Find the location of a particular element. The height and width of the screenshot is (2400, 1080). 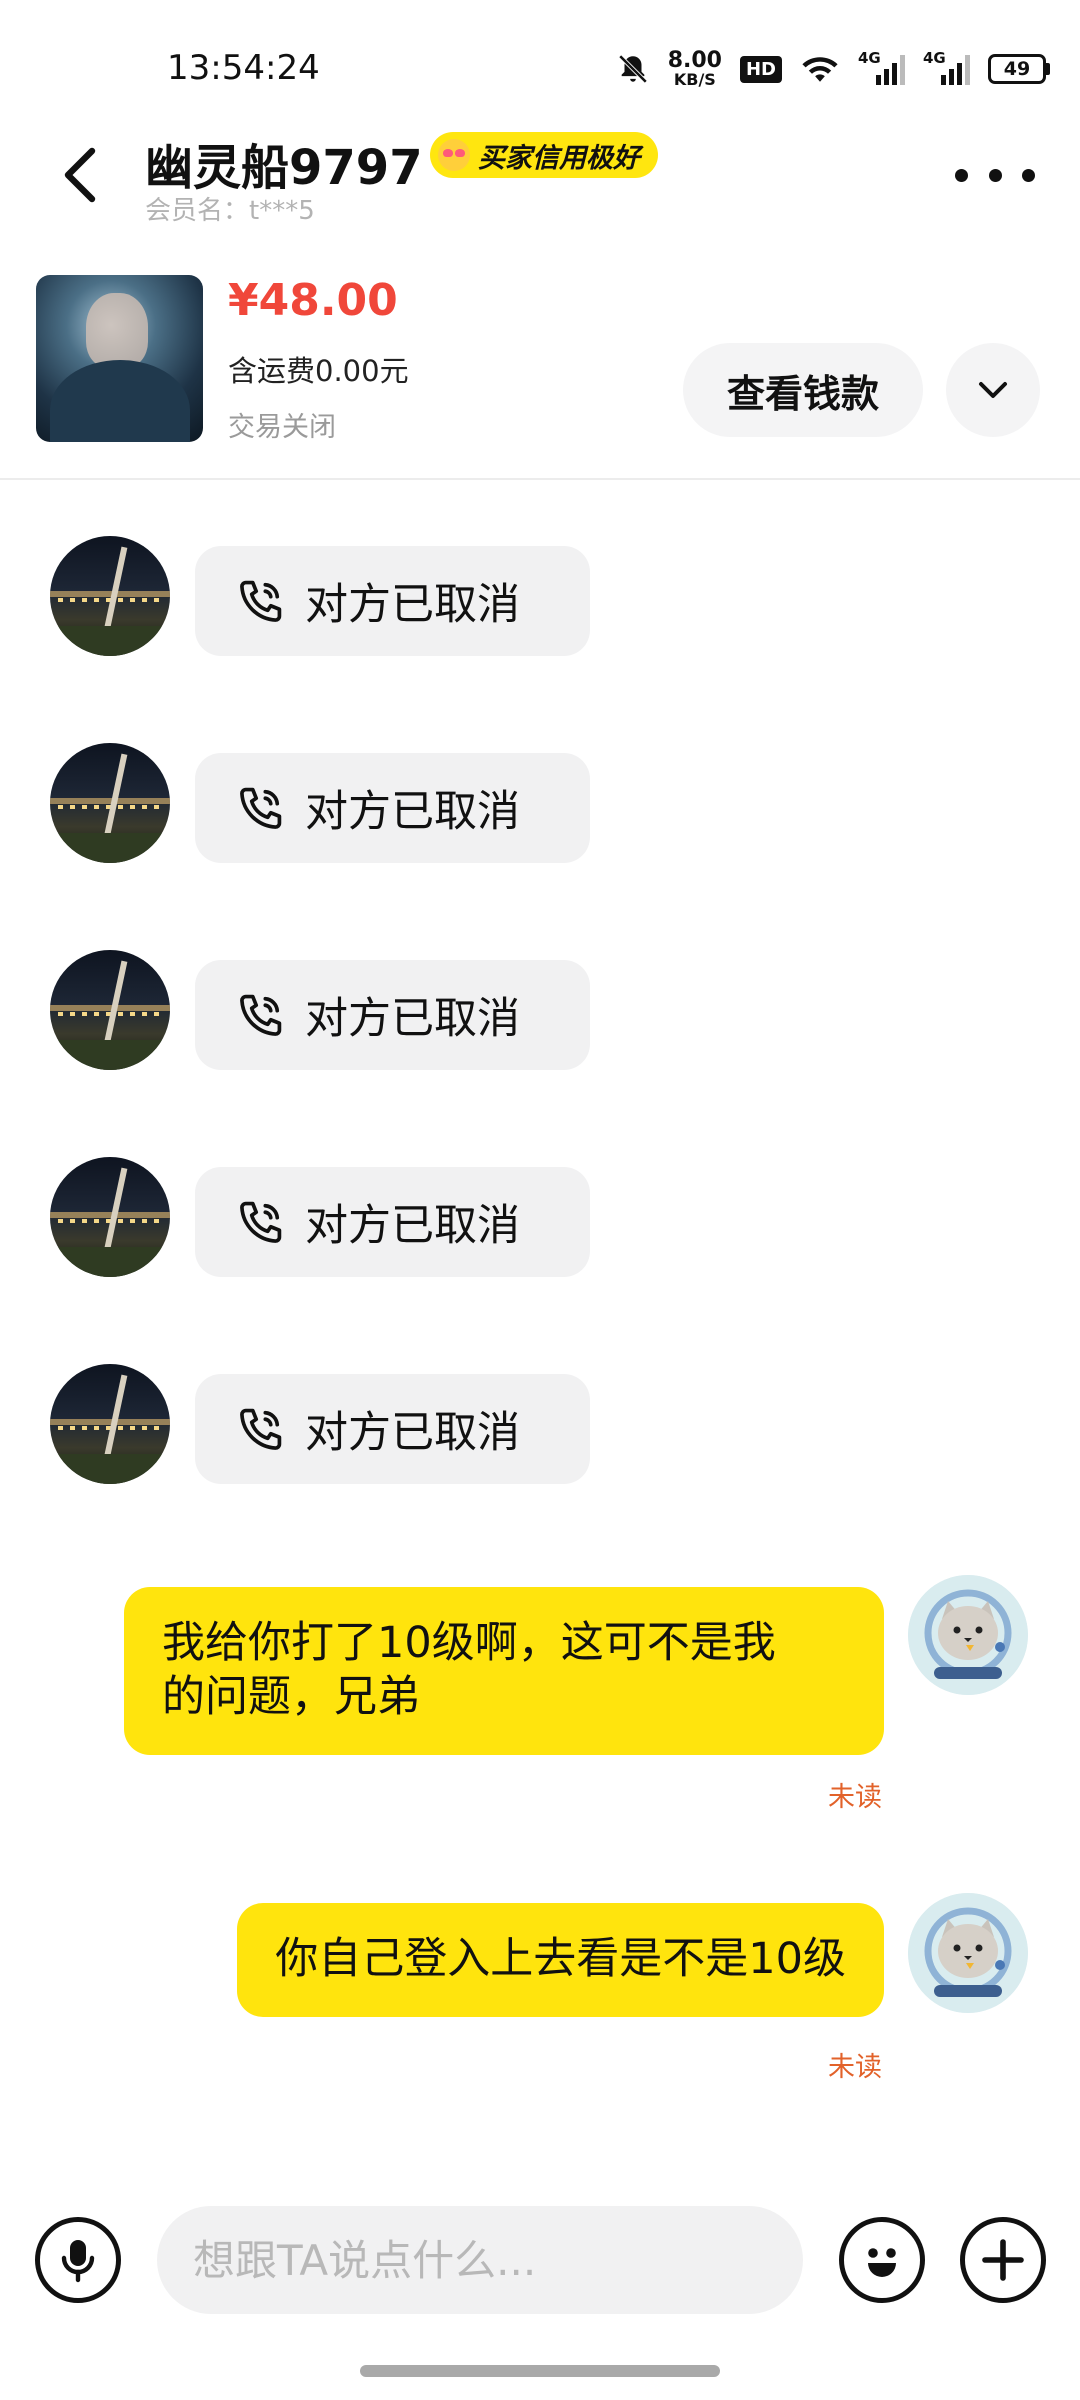

net-speed-value: 8.00 is located at coordinates (694, 60).